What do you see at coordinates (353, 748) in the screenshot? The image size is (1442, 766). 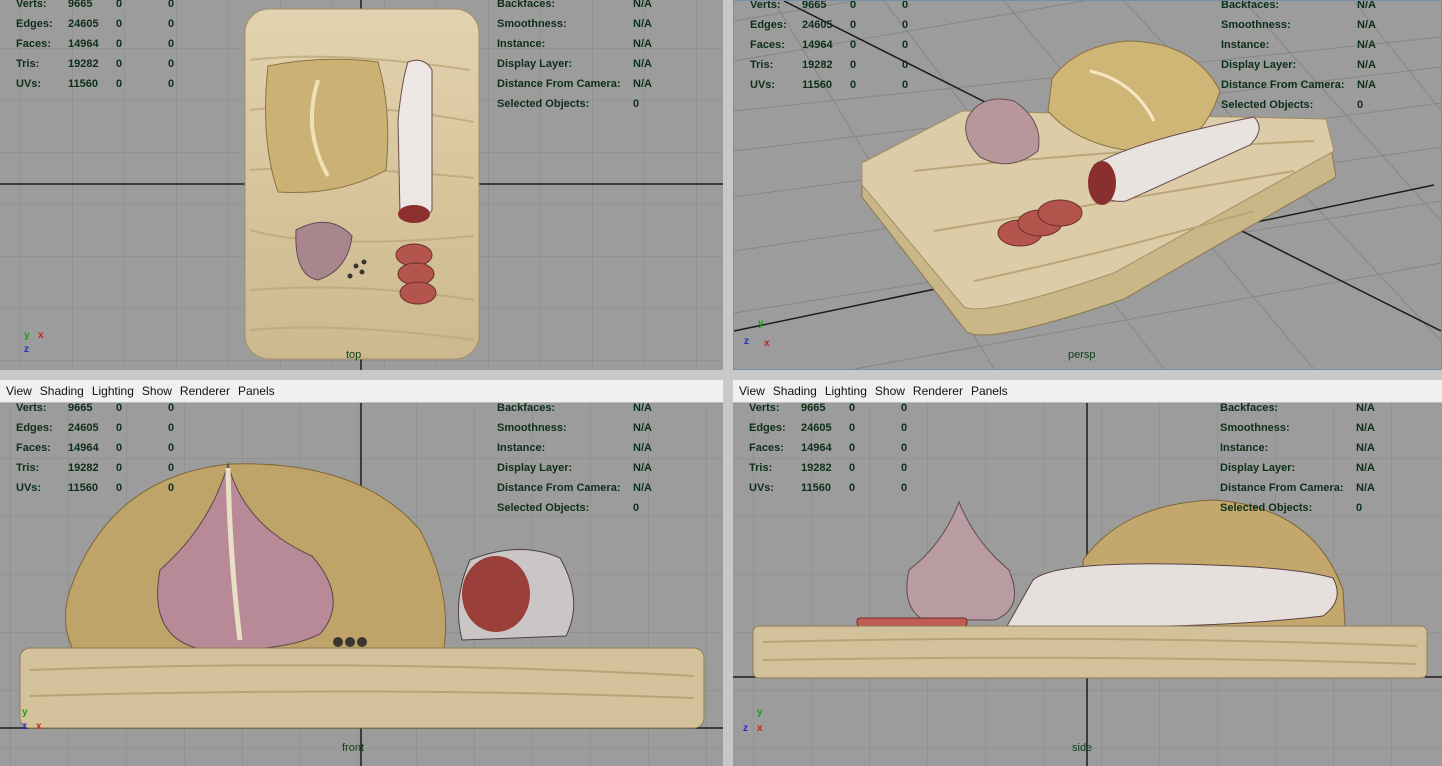 I see `camera-label: front` at bounding box center [353, 748].